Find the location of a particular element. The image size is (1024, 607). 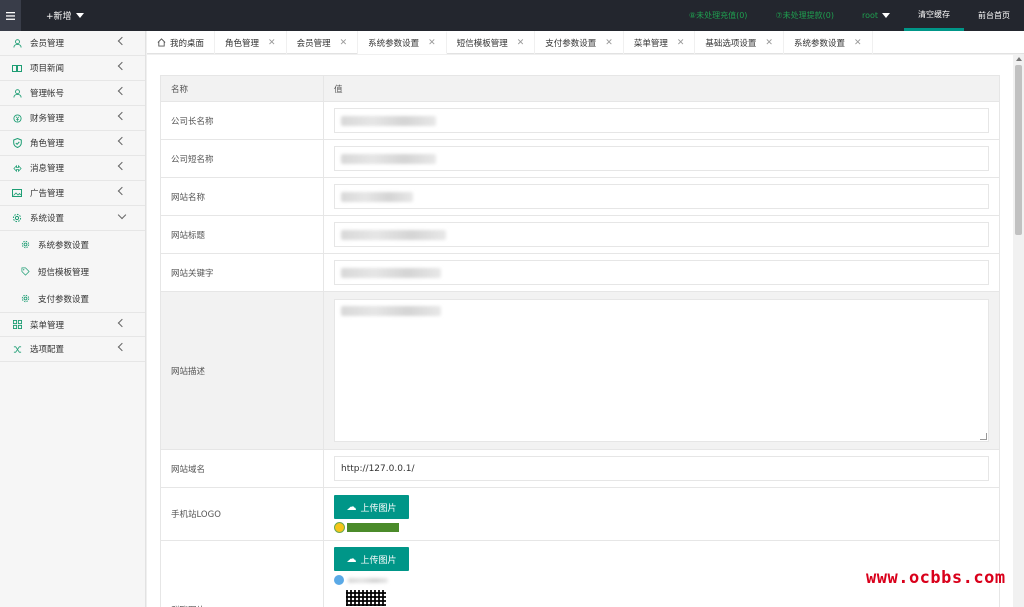

vertical-scrollbar is located at coordinates (1018, 331).